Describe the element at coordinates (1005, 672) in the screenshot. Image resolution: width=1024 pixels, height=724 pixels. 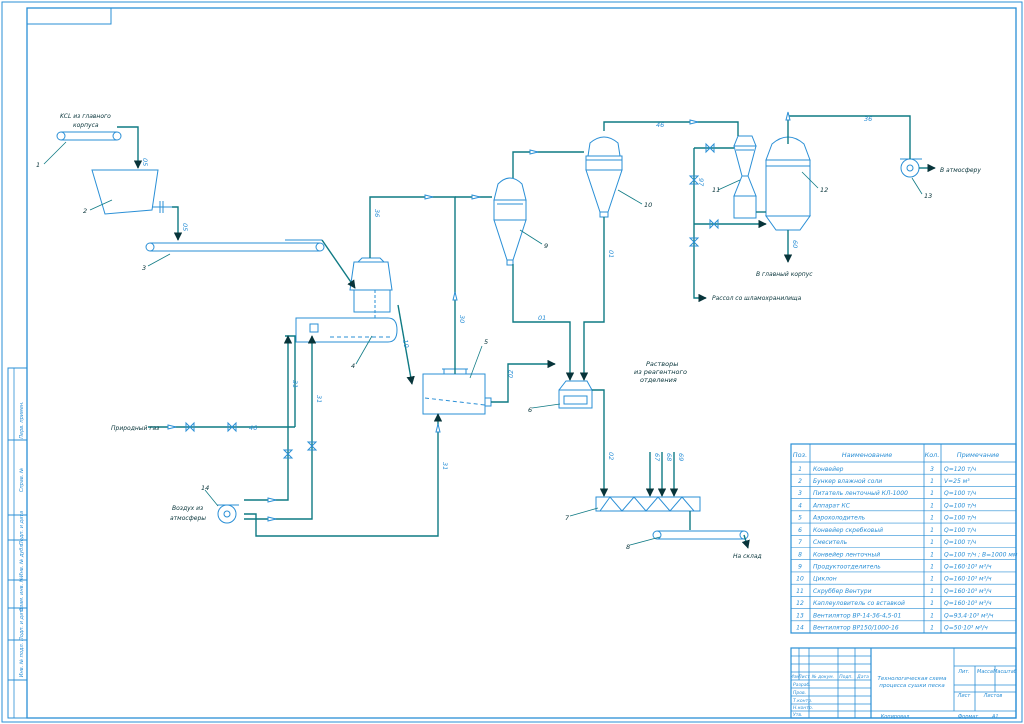
I see `title-scale: Масштаб` at that location.